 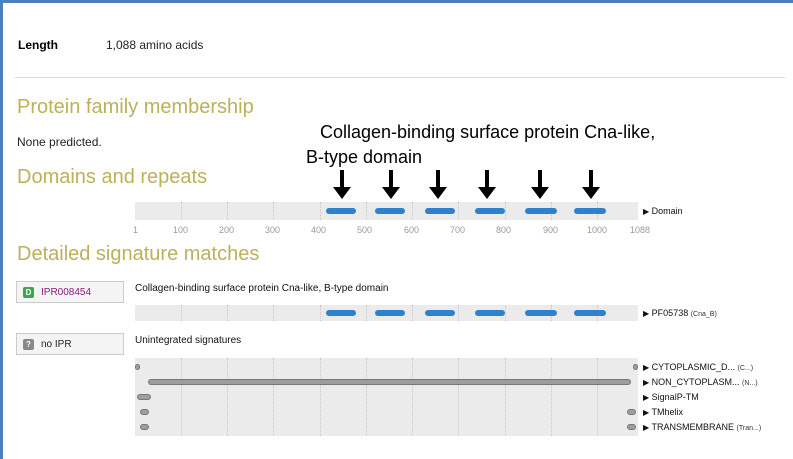 What do you see at coordinates (365, 230) in the screenshot?
I see `axis-tick: 500` at bounding box center [365, 230].